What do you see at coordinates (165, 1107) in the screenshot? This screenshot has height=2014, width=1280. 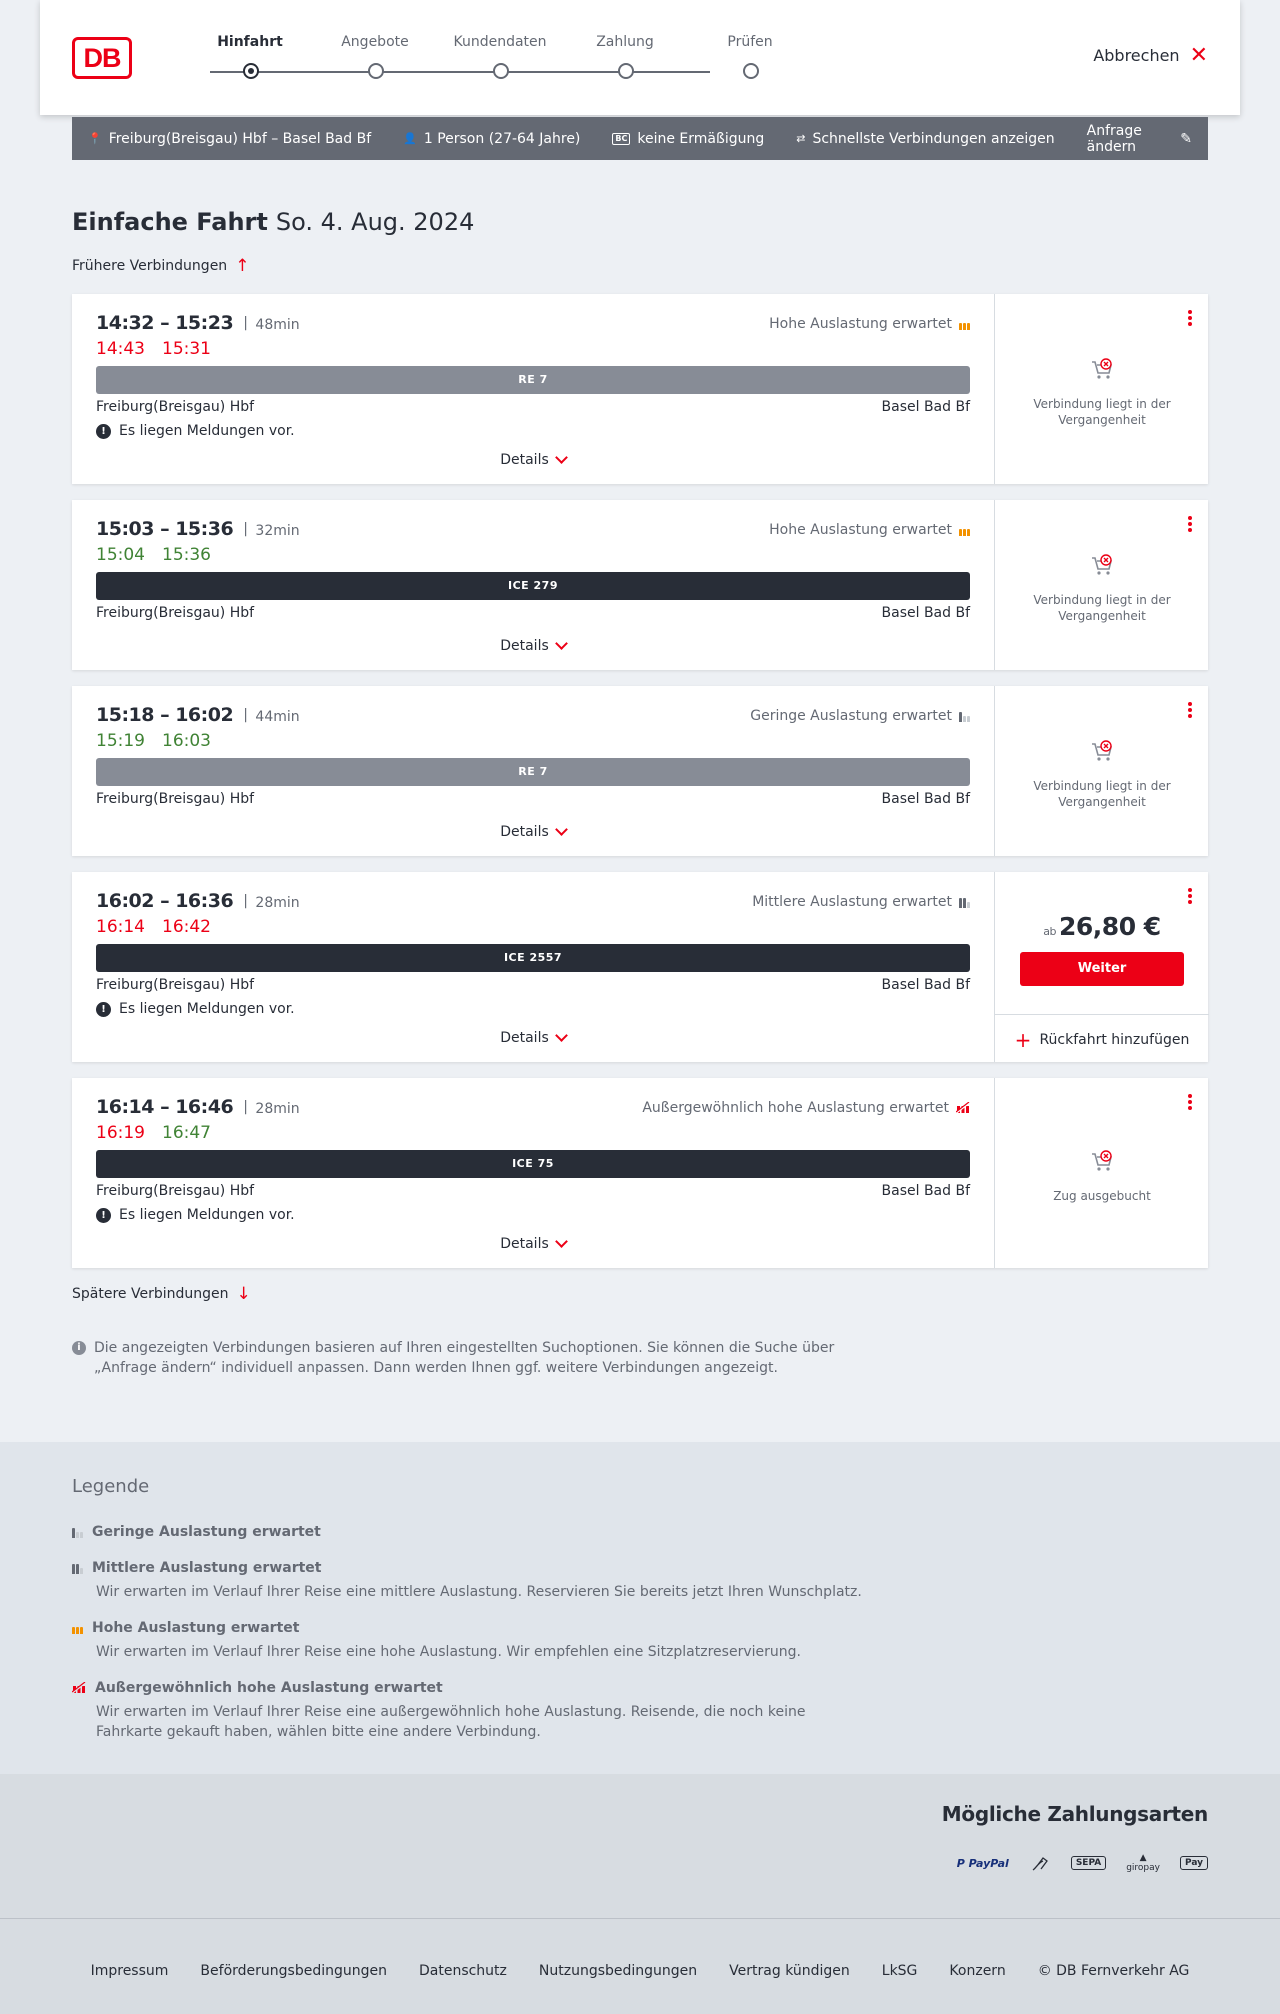 I see `planned-times: 16:14 – 16:46` at bounding box center [165, 1107].